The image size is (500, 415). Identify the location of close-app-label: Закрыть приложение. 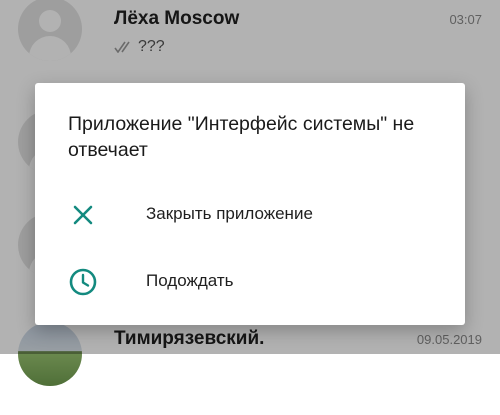
(229, 213).